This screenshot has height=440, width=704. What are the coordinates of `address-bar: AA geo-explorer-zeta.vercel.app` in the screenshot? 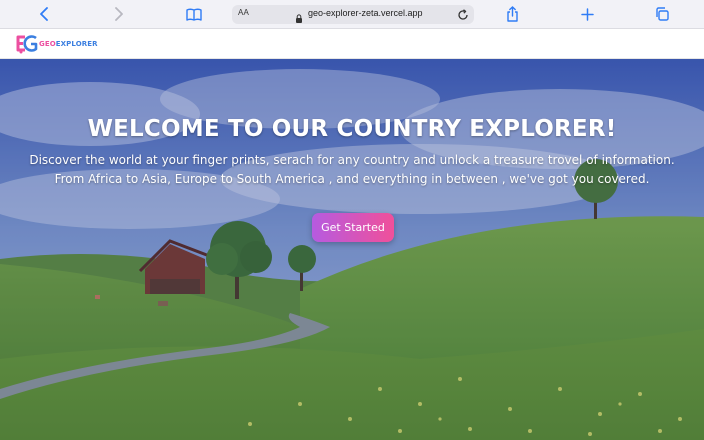 It's located at (353, 14).